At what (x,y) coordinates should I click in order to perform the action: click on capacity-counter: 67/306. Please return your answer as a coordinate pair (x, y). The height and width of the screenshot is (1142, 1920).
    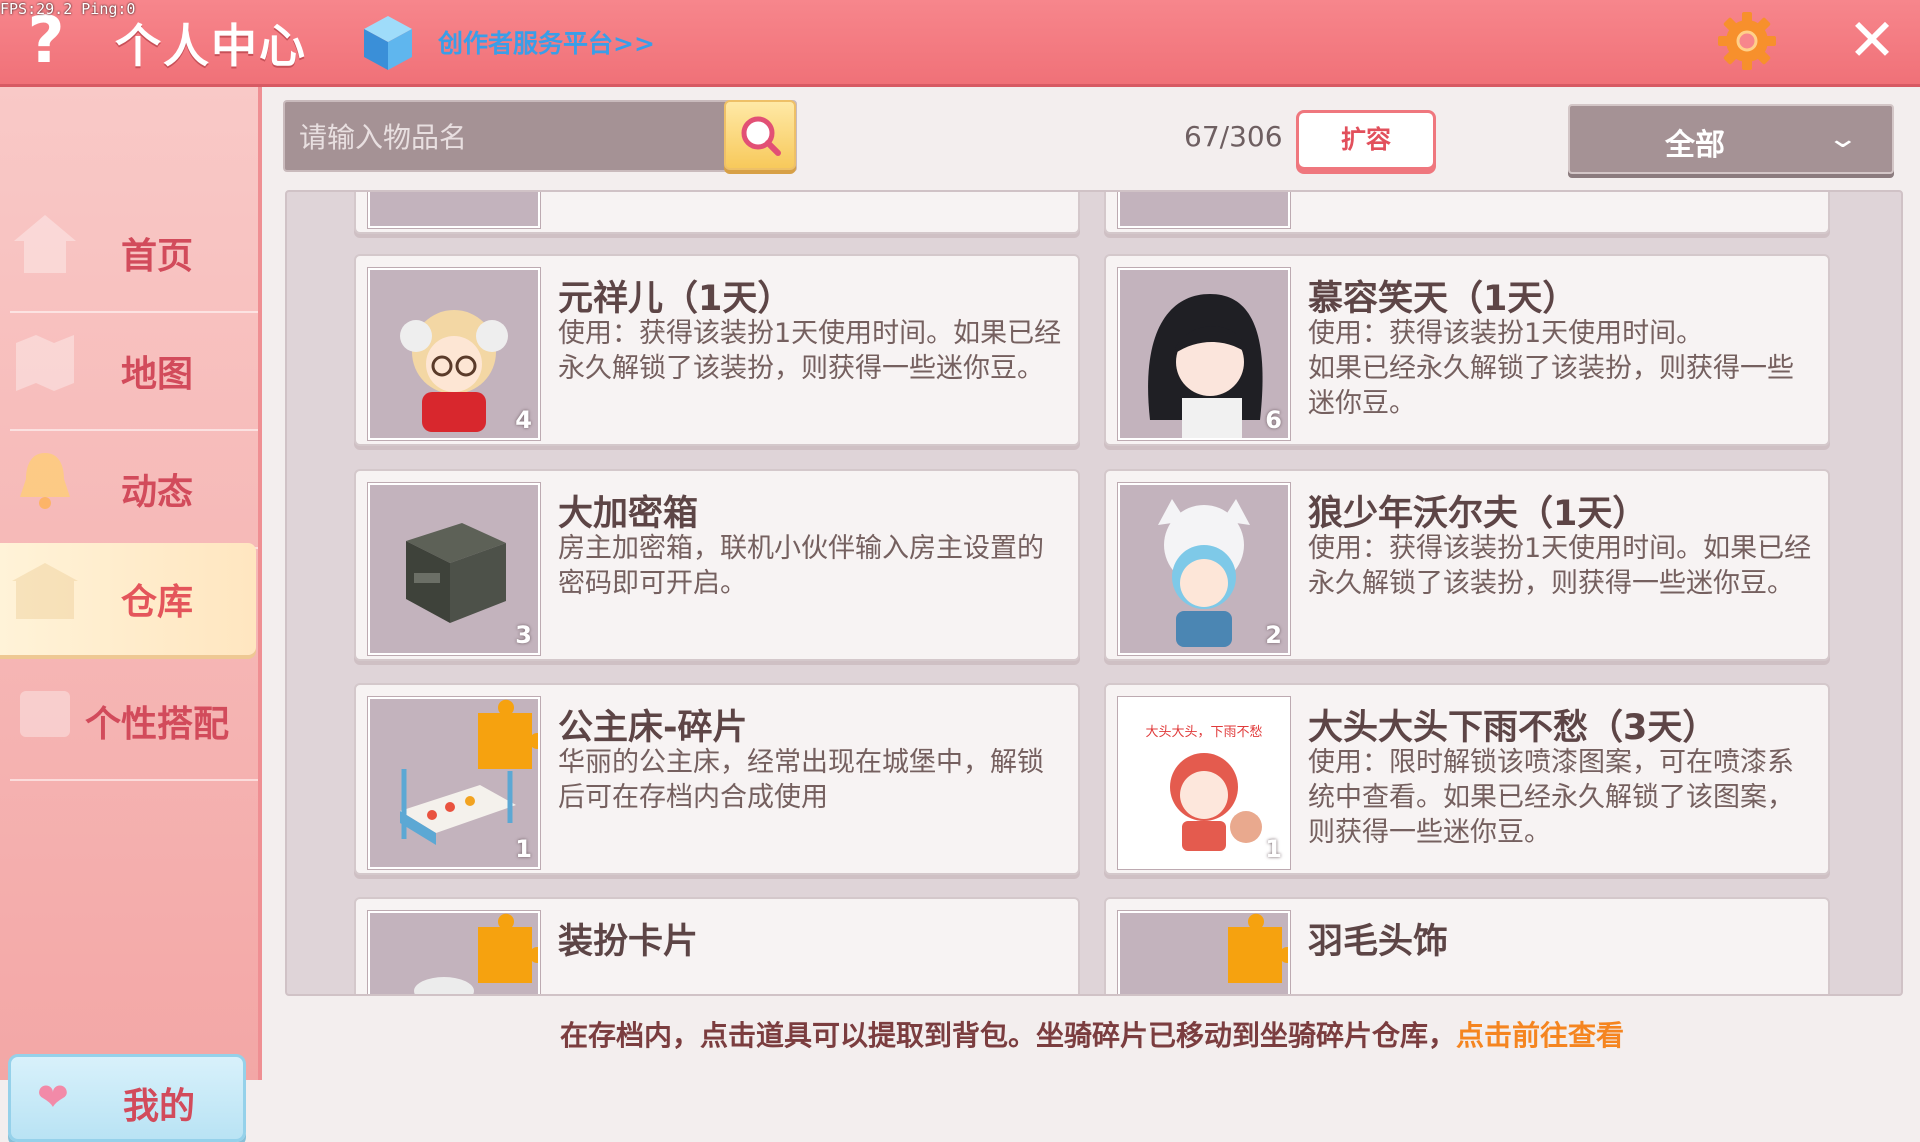
    Looking at the image, I should click on (1233, 136).